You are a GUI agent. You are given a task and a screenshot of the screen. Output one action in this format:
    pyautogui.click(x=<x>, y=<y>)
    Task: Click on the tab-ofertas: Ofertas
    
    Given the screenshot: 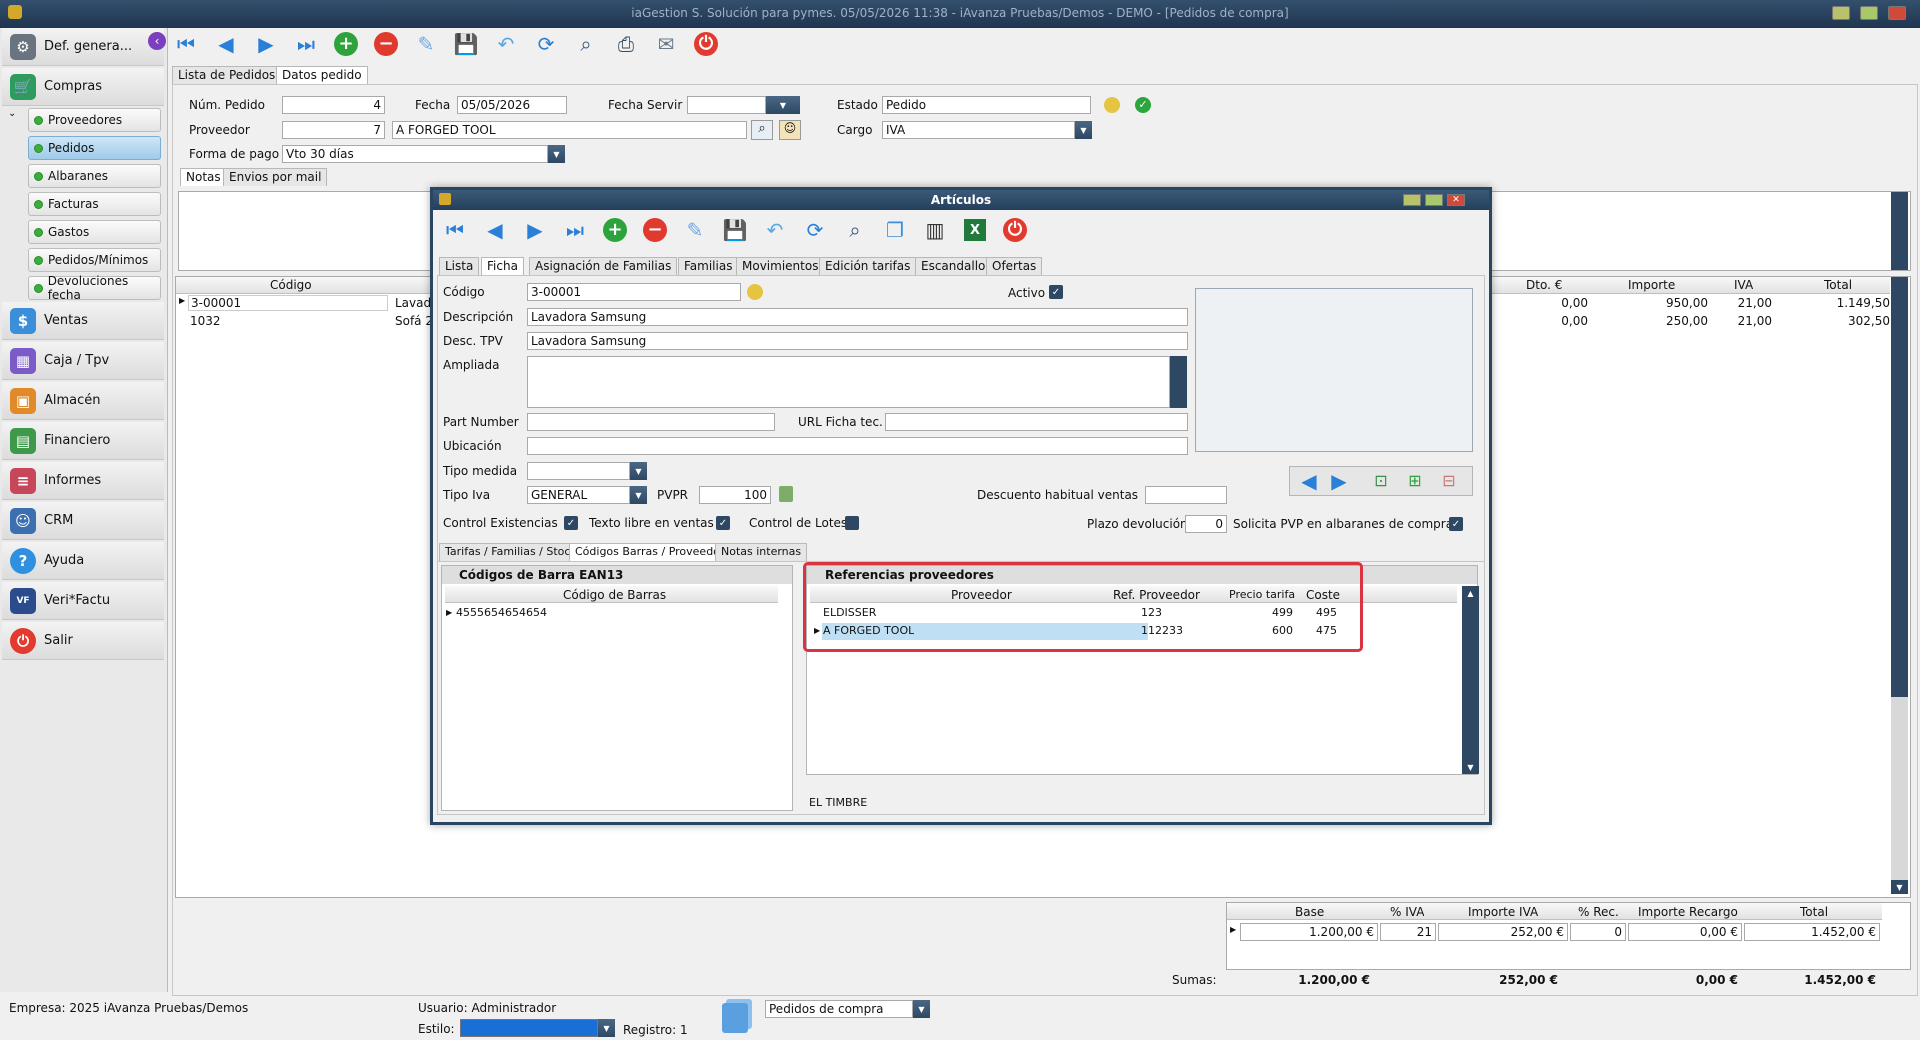 What is the action you would take?
    pyautogui.click(x=1014, y=266)
    